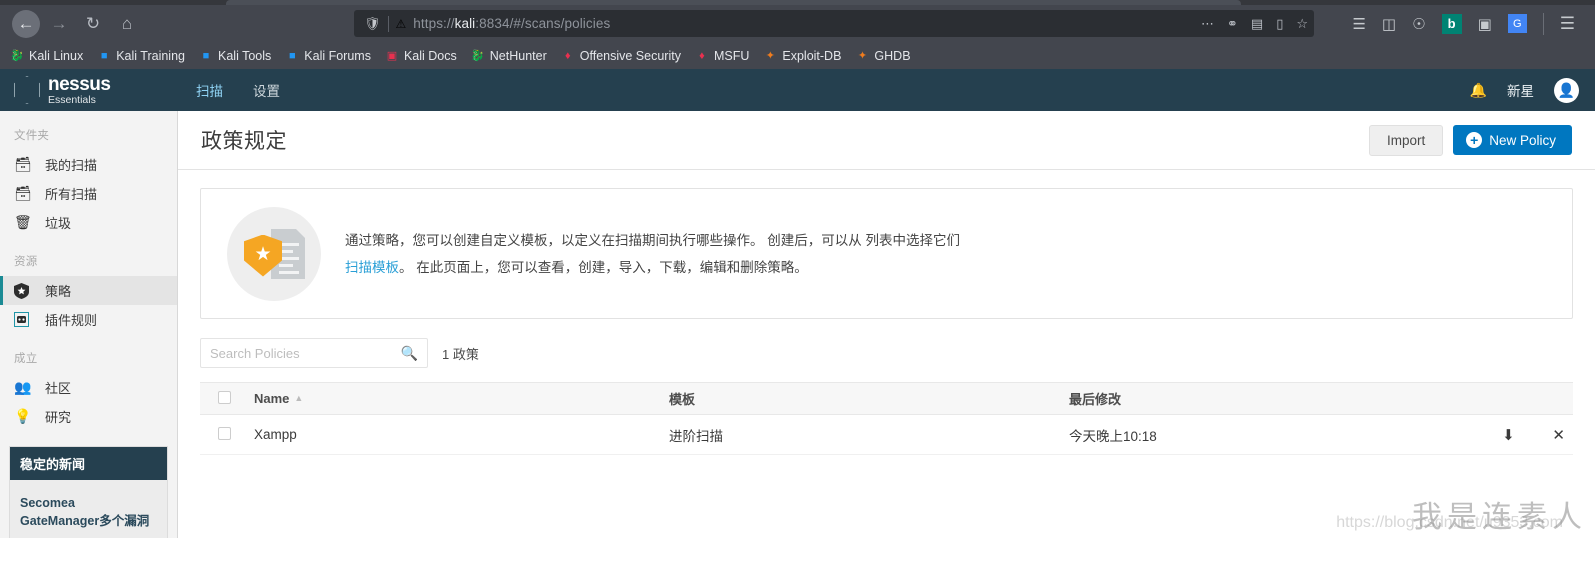  Describe the element at coordinates (1406, 140) in the screenshot. I see `import-button: Import` at that location.